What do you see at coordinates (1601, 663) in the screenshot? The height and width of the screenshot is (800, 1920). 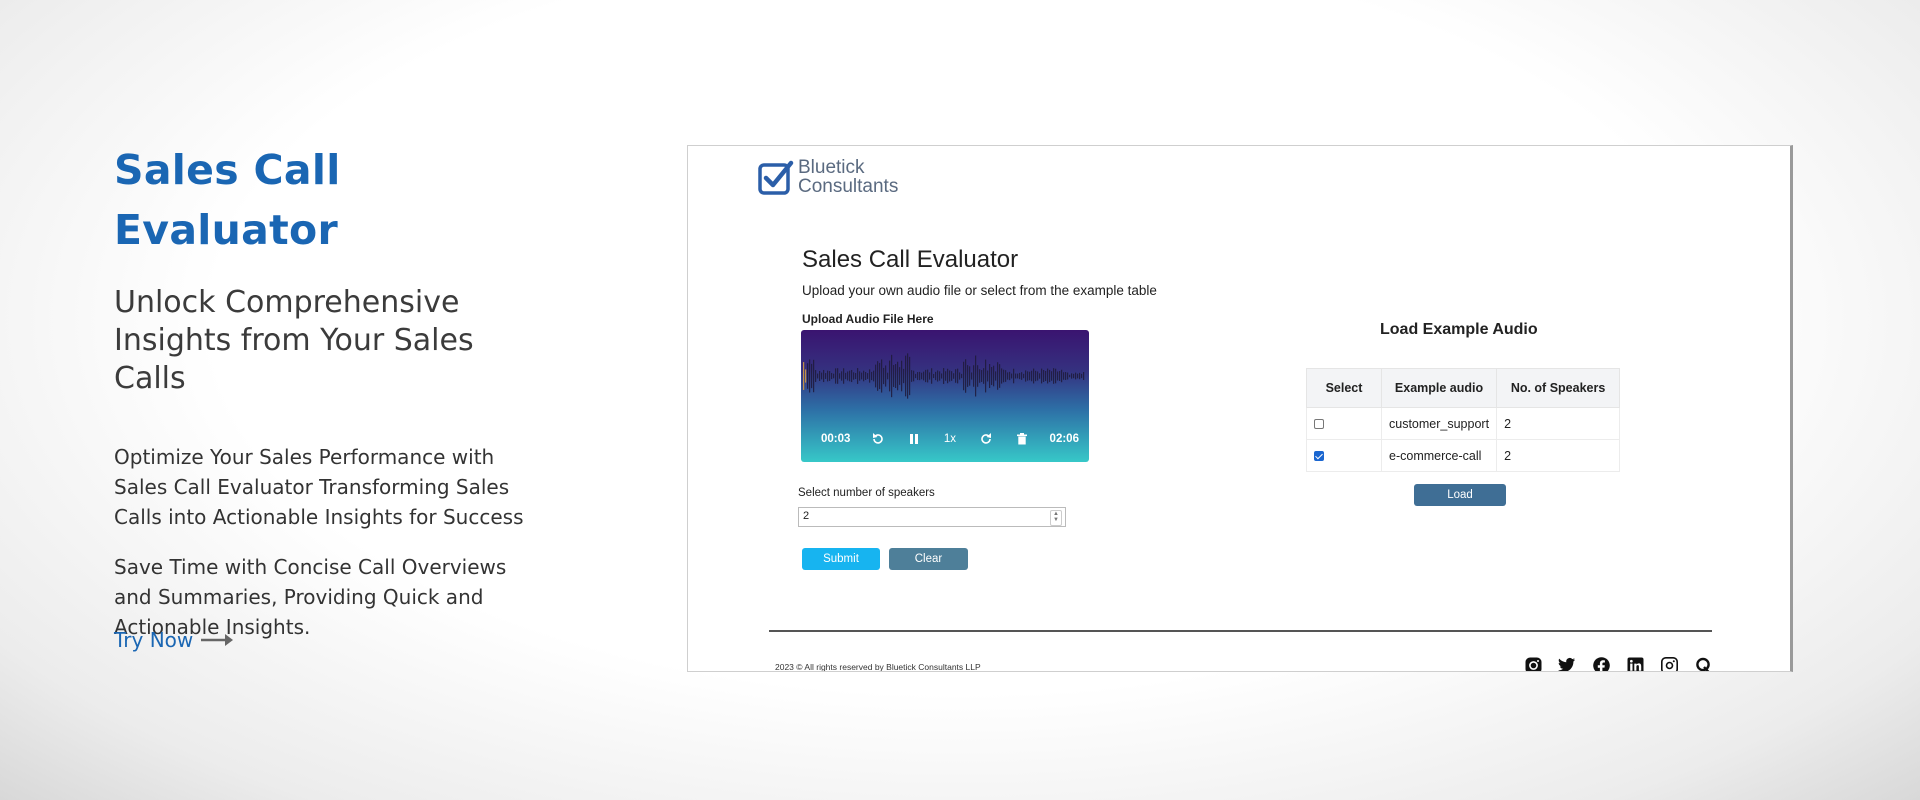 I see `facebook-icon` at bounding box center [1601, 663].